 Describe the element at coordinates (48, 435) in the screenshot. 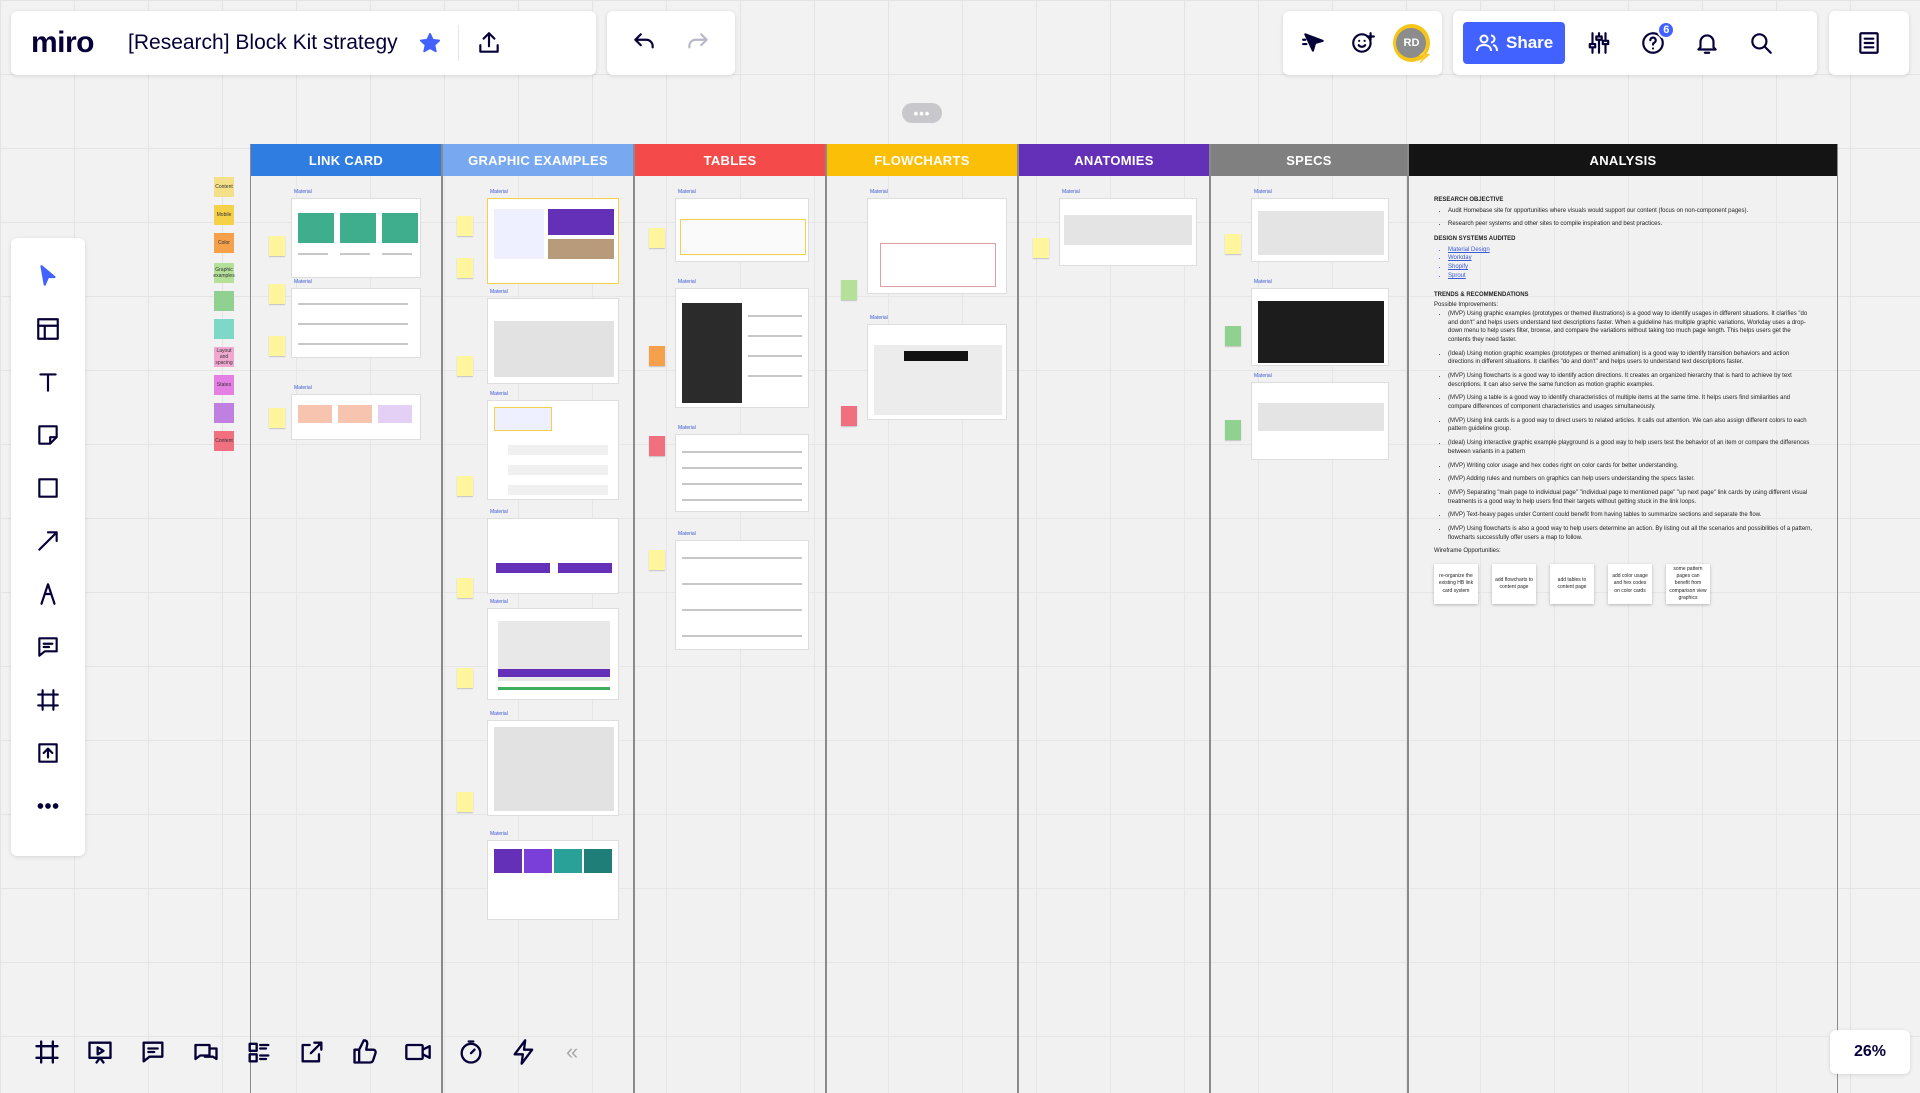

I see `sticky-note-icon` at that location.